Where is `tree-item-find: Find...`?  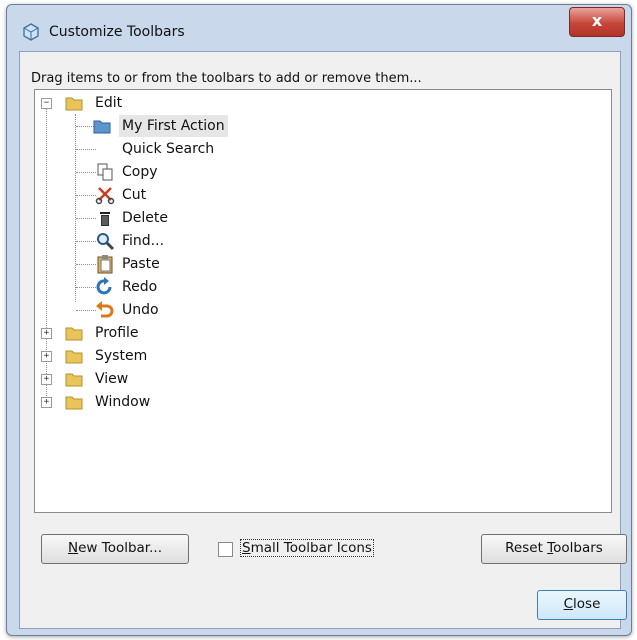 tree-item-find: Find... is located at coordinates (185, 241).